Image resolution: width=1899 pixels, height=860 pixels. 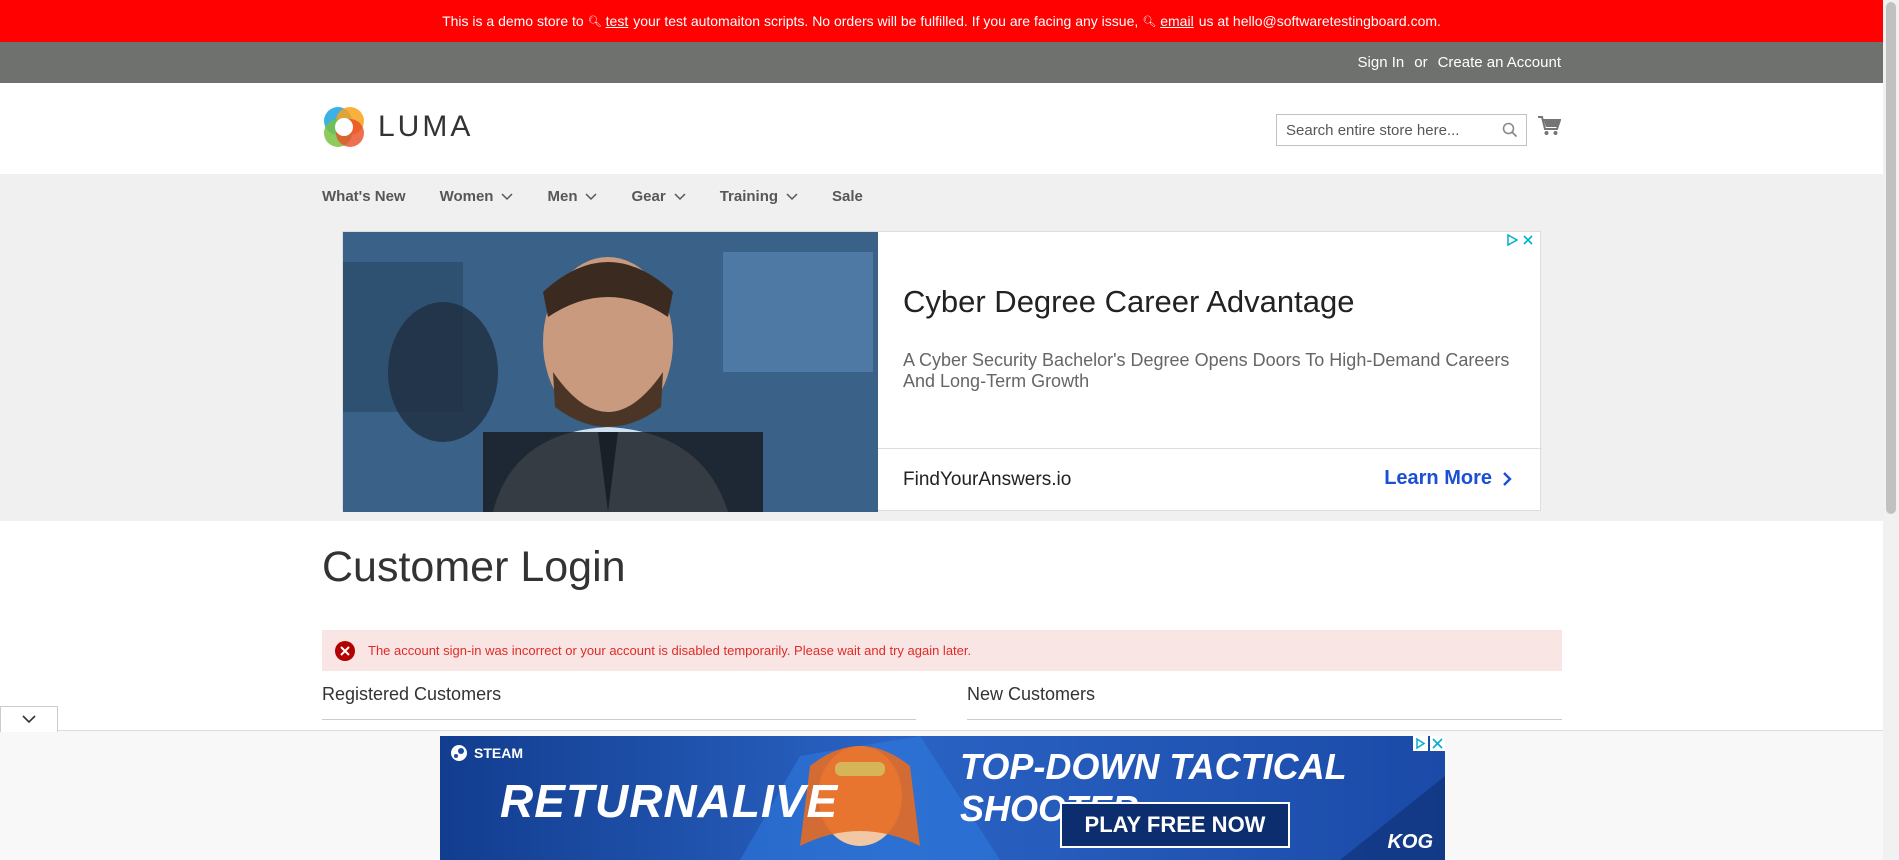 I want to click on ad-title: Cyber Degree Career Advantage, so click(x=1128, y=302).